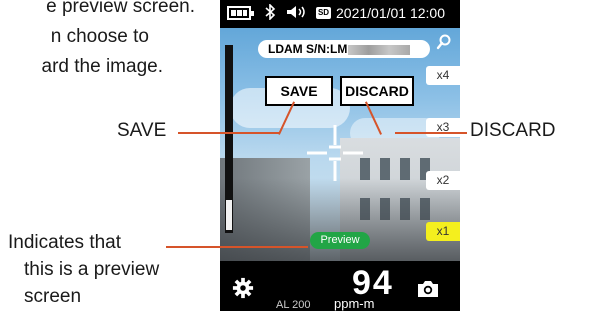 This screenshot has width=600, height=311. Describe the element at coordinates (65, 242) in the screenshot. I see `callout-preview-line-1: Indicates that` at that location.